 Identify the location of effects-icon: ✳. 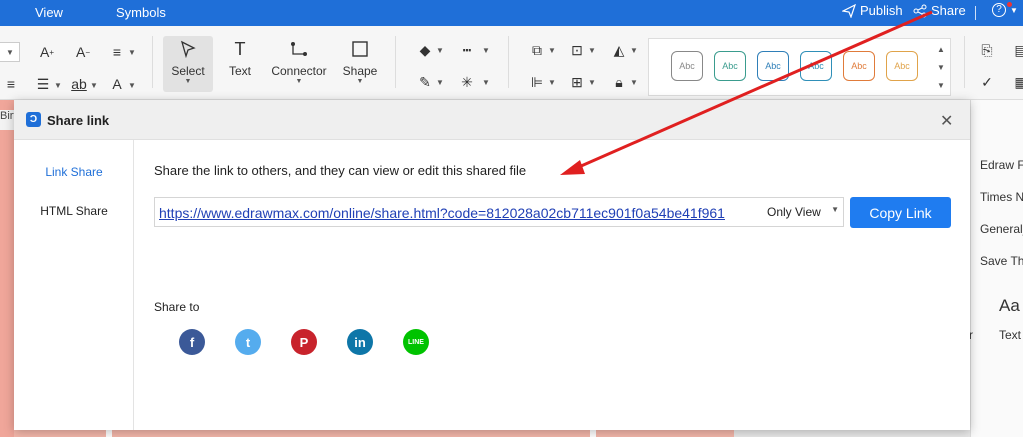
(467, 82).